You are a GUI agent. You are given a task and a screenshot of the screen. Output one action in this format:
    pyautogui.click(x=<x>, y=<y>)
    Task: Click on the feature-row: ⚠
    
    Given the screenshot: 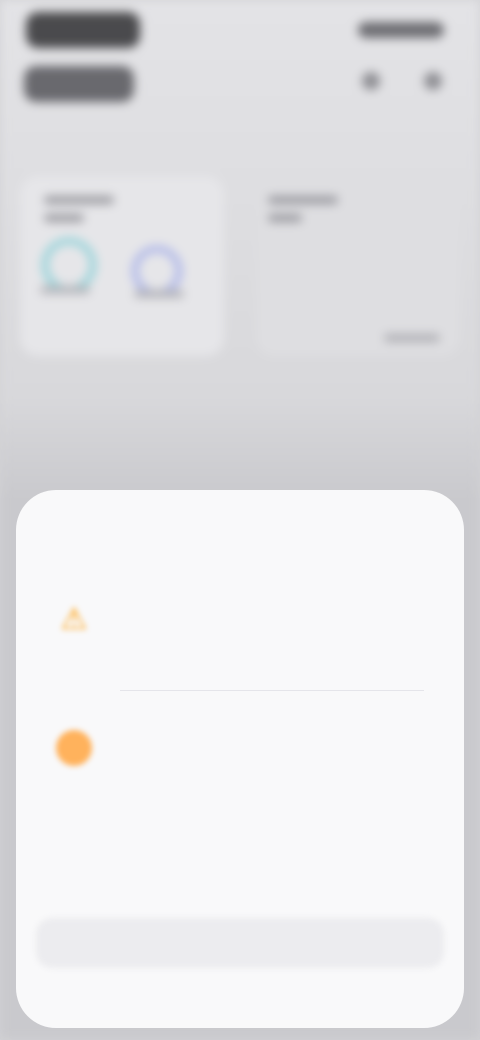 What is the action you would take?
    pyautogui.click(x=242, y=613)
    